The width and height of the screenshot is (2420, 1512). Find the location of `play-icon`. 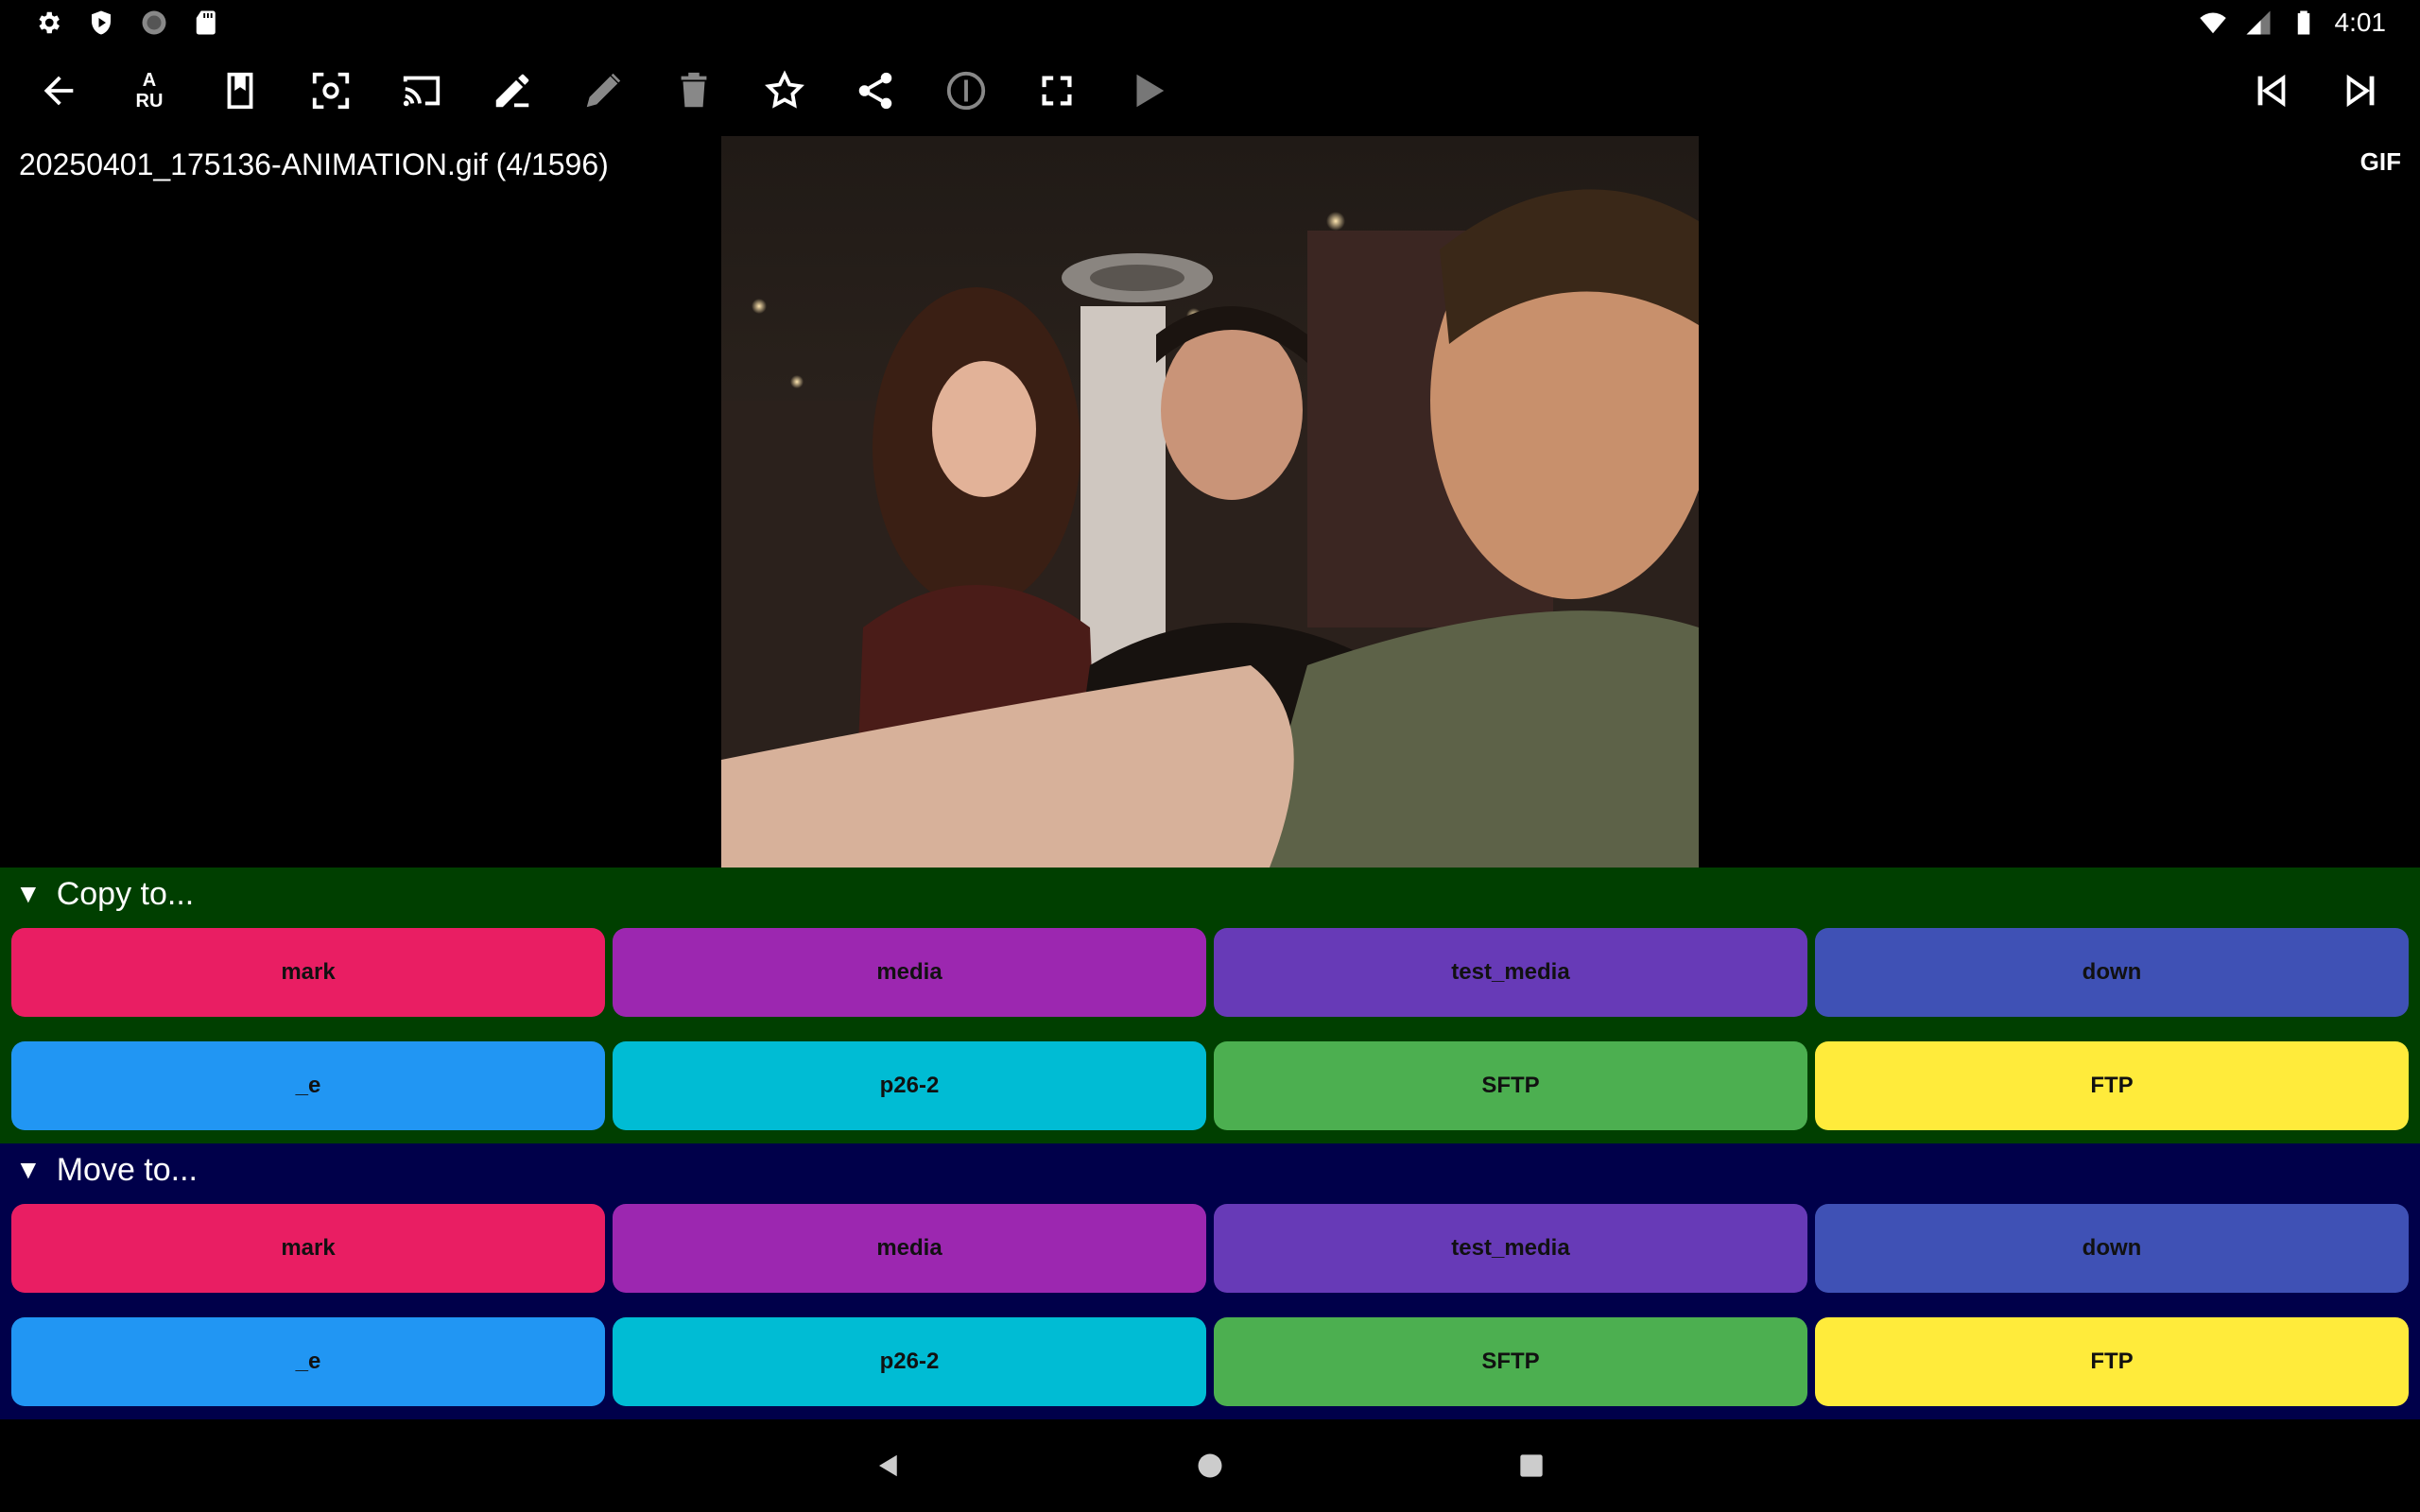

play-icon is located at coordinates (1150, 91).